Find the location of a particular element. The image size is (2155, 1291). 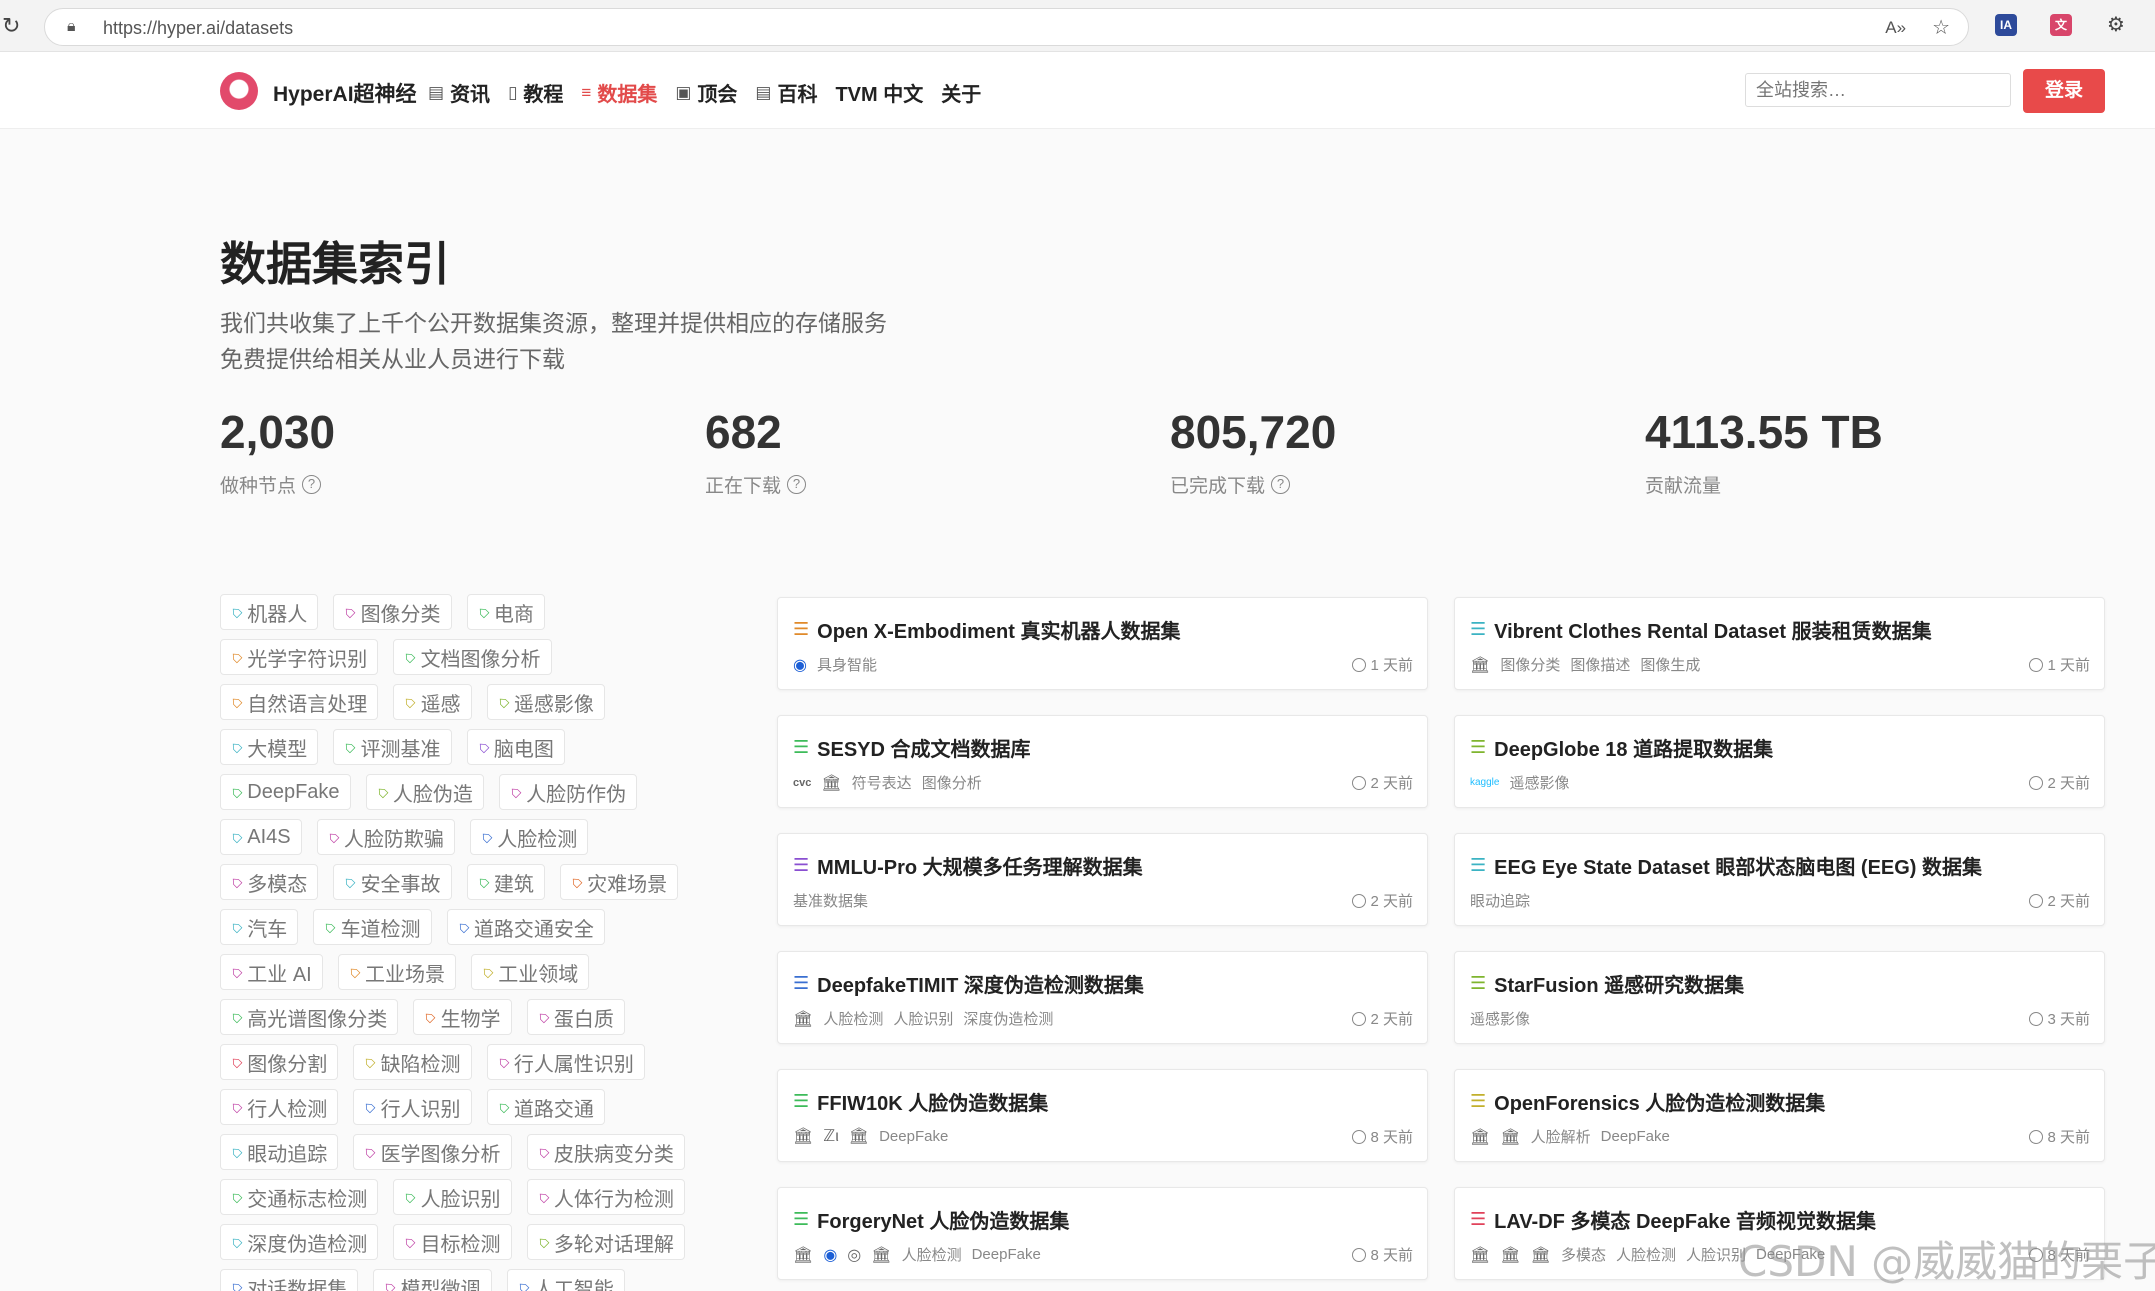

tag: ⌂ 遥感 is located at coordinates (432, 702).